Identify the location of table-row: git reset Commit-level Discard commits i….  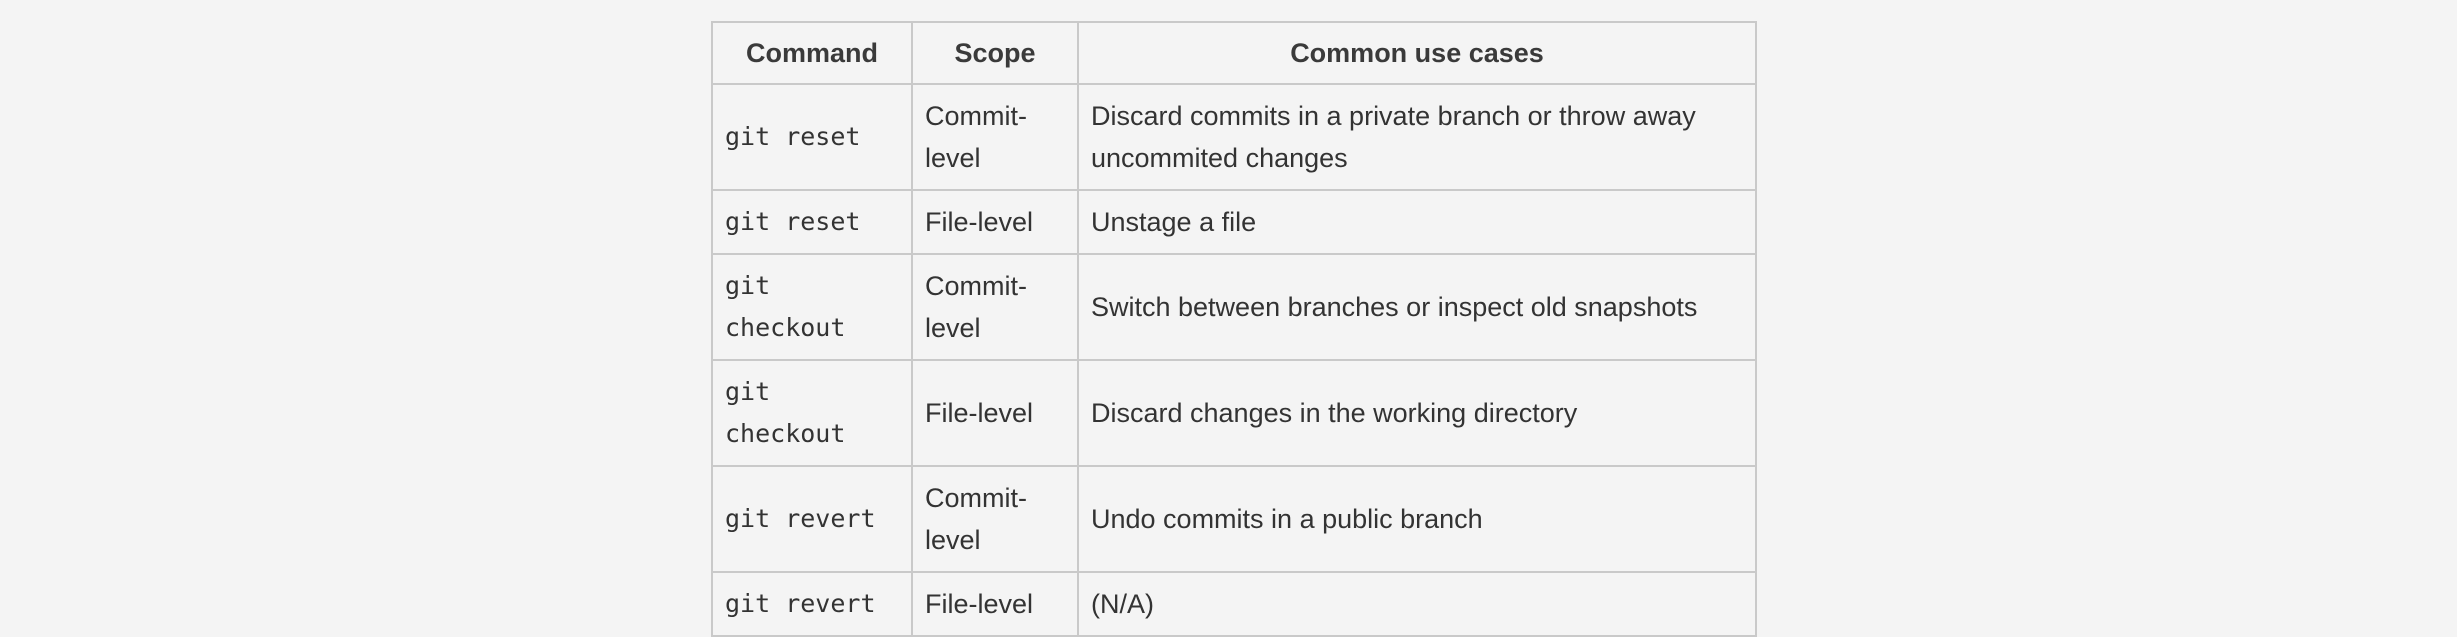
(1234, 137).